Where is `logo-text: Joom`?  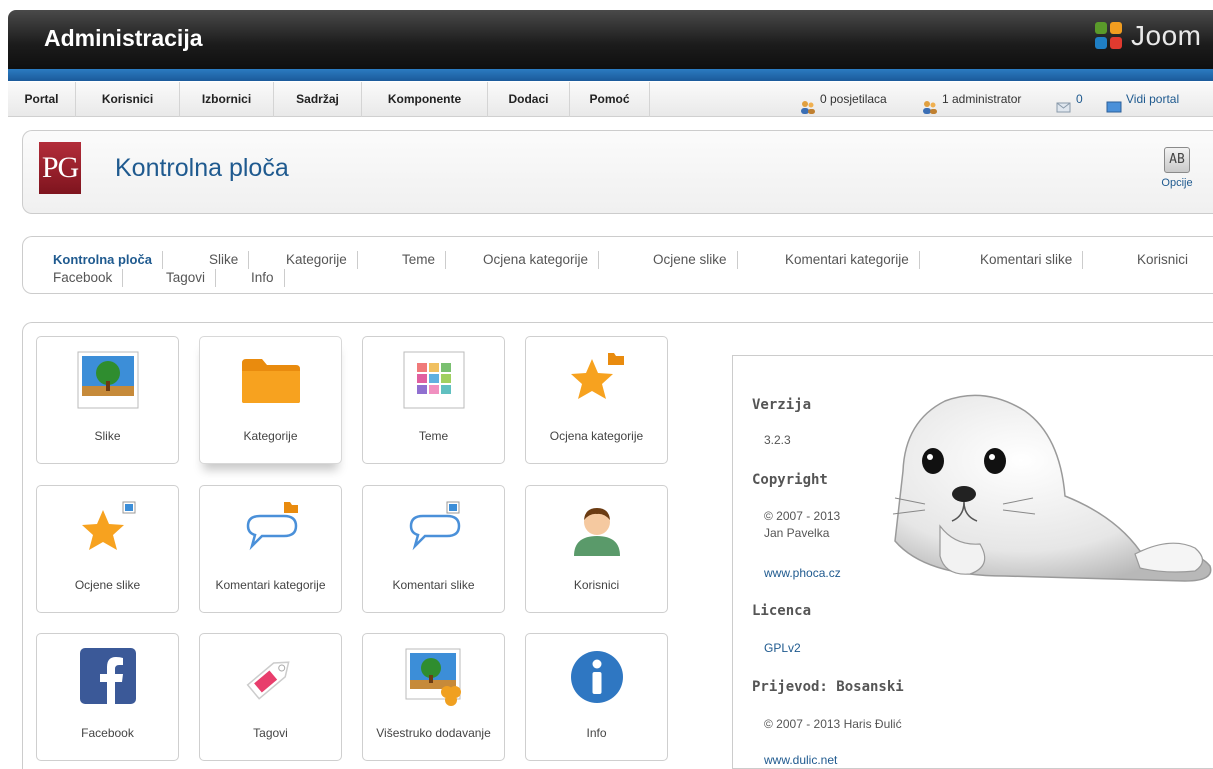
logo-text: Joom is located at coordinates (1166, 35).